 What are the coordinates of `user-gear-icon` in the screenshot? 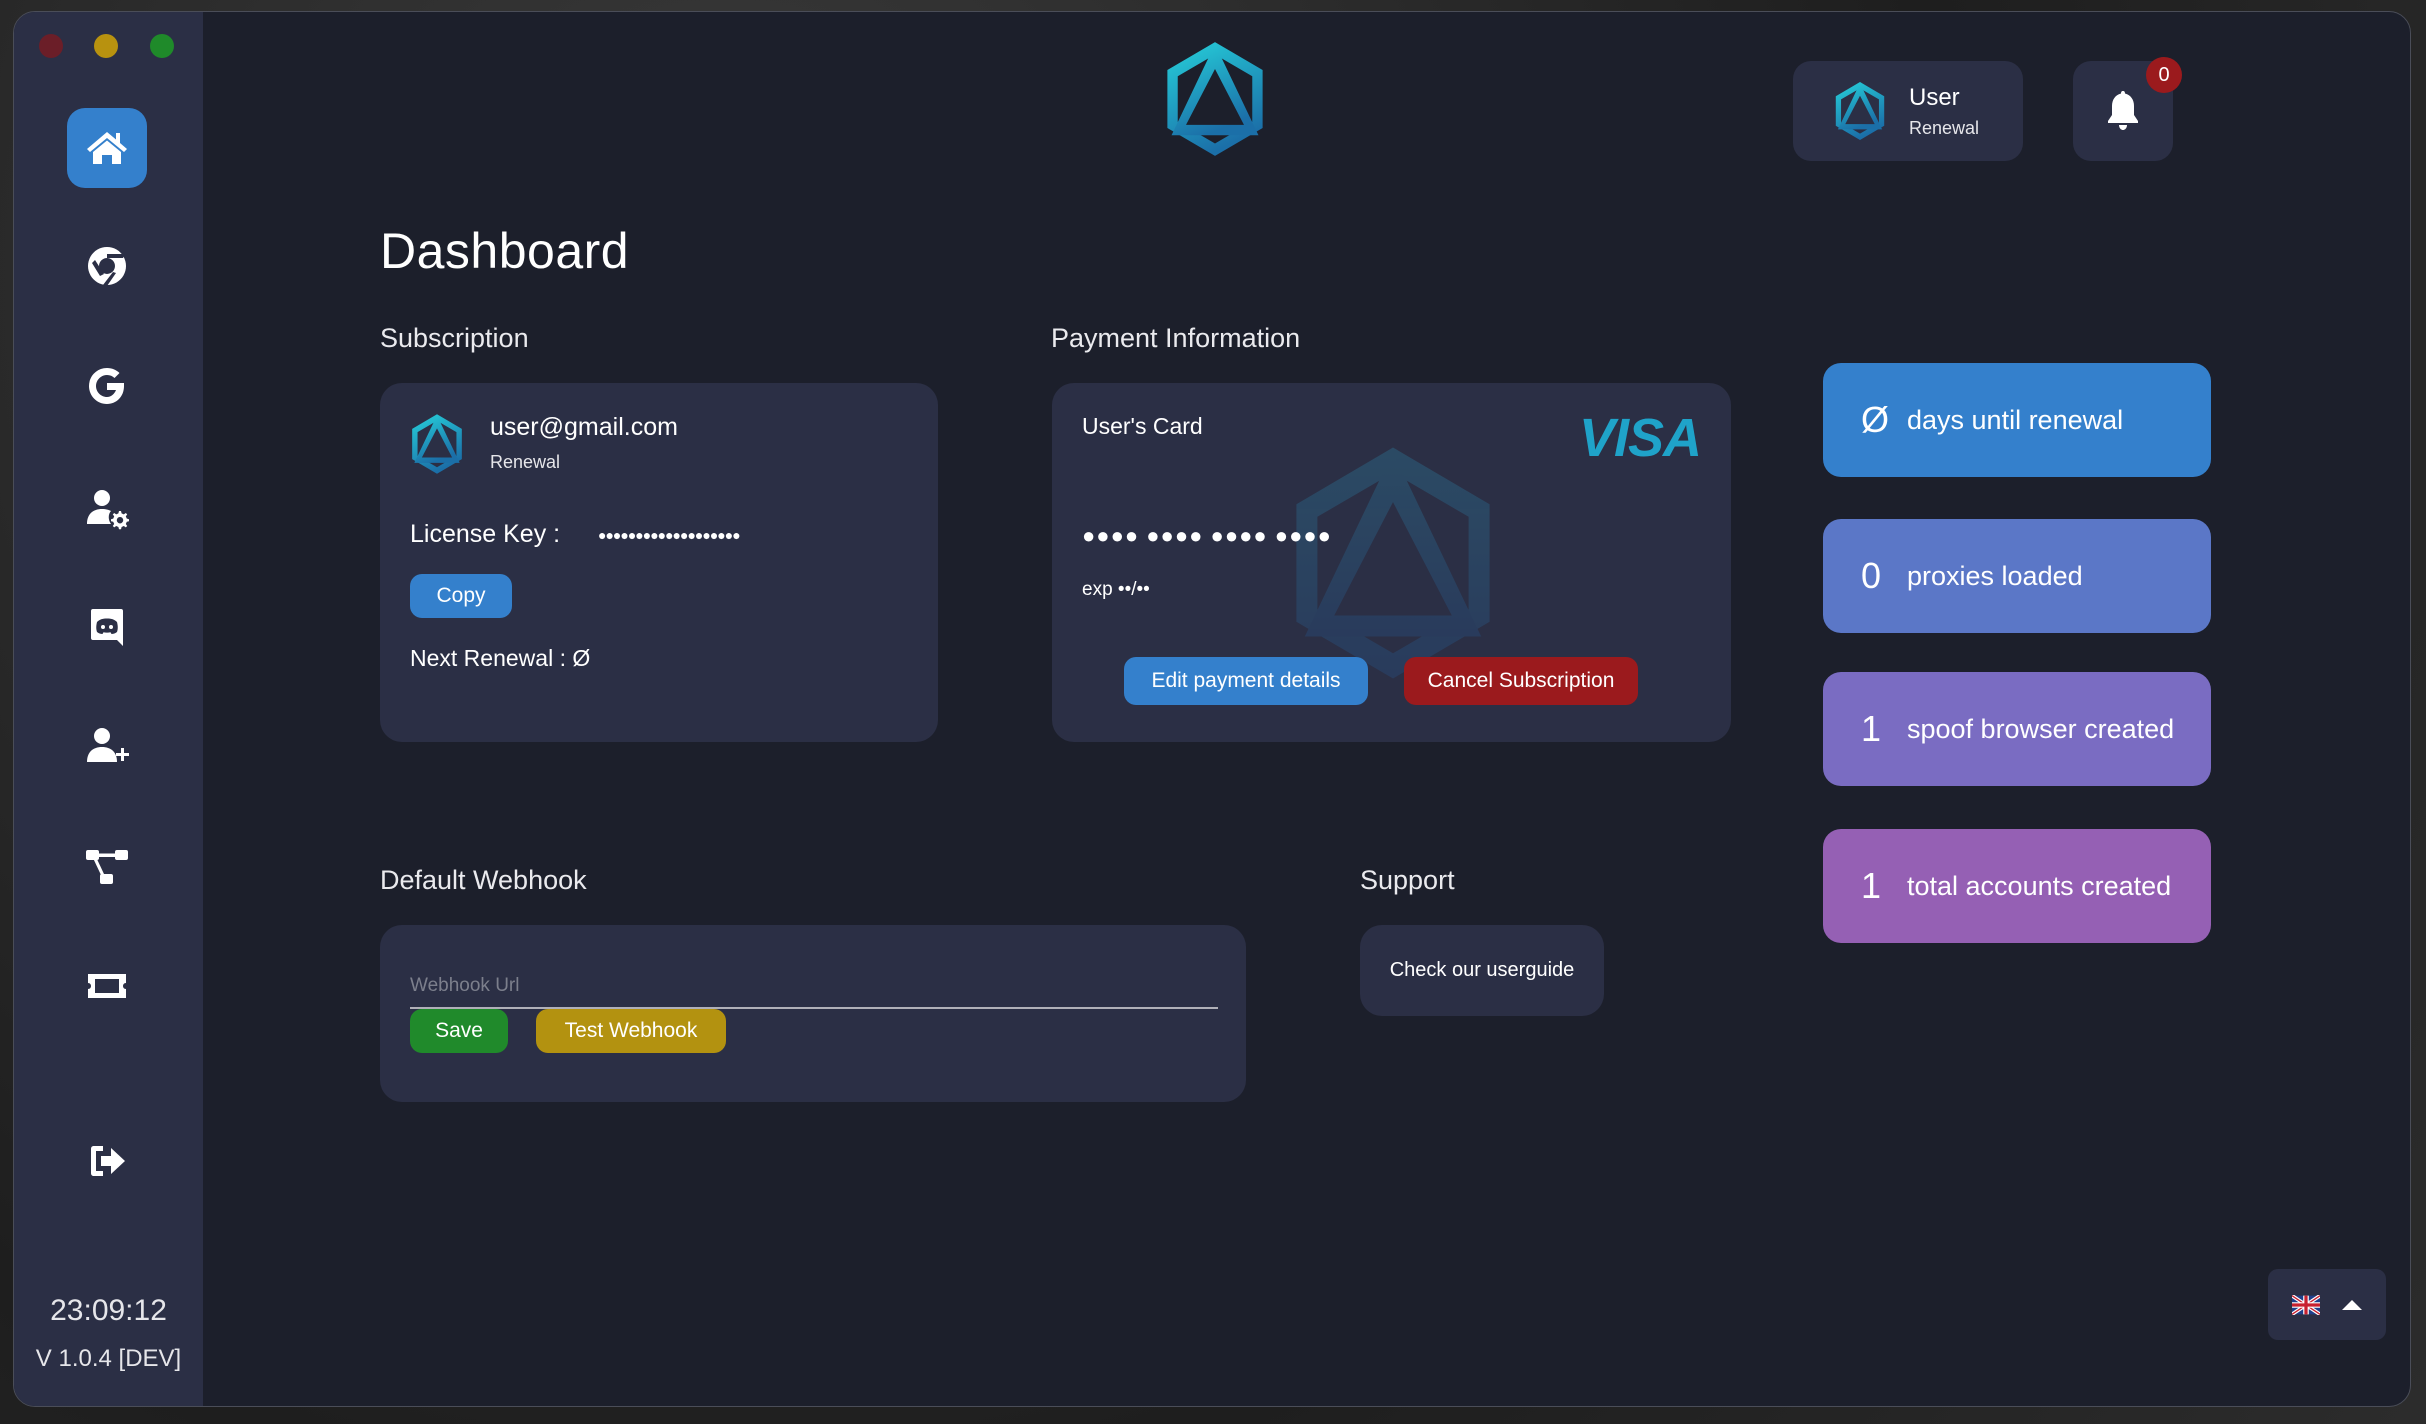 It's located at (108, 510).